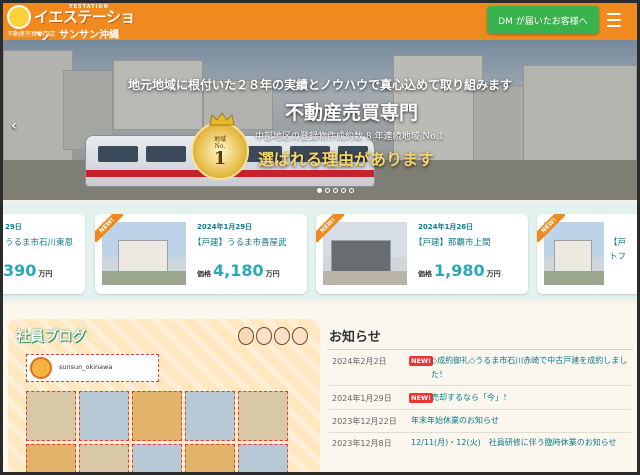 The height and width of the screenshot is (475, 640). What do you see at coordinates (459, 270) in the screenshot?
I see `property-price: 1,980` at bounding box center [459, 270].